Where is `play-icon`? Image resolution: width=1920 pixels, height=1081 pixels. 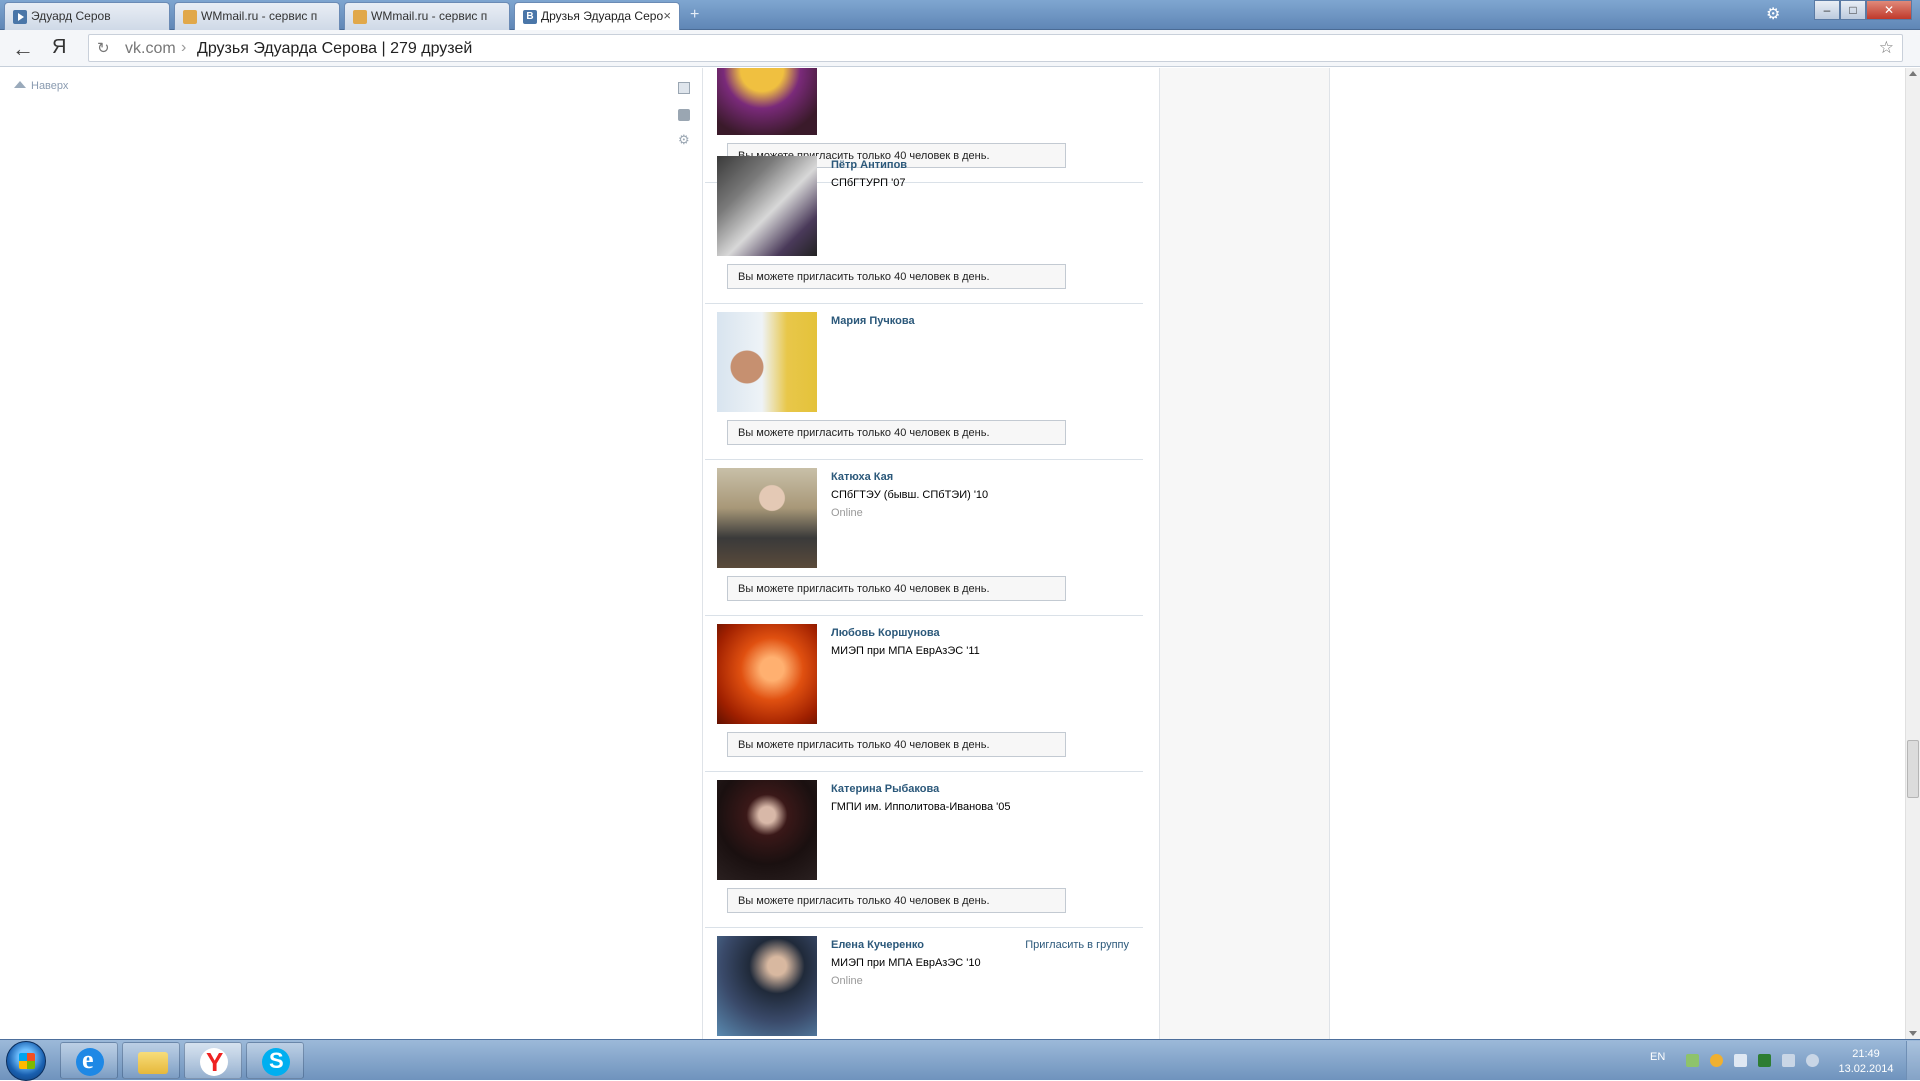 play-icon is located at coordinates (20, 17).